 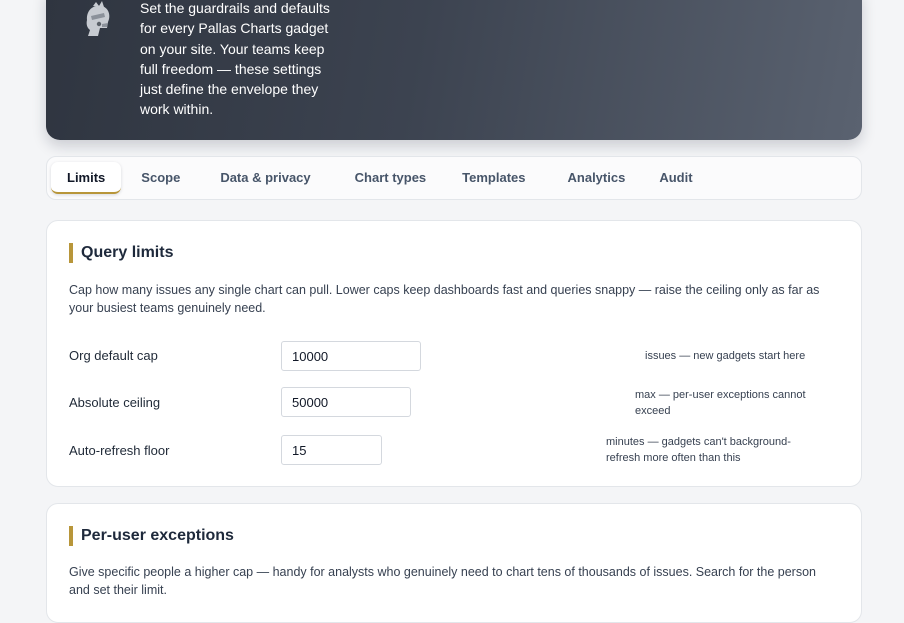 I want to click on org-default-cap-label: Org default cap, so click(x=113, y=355).